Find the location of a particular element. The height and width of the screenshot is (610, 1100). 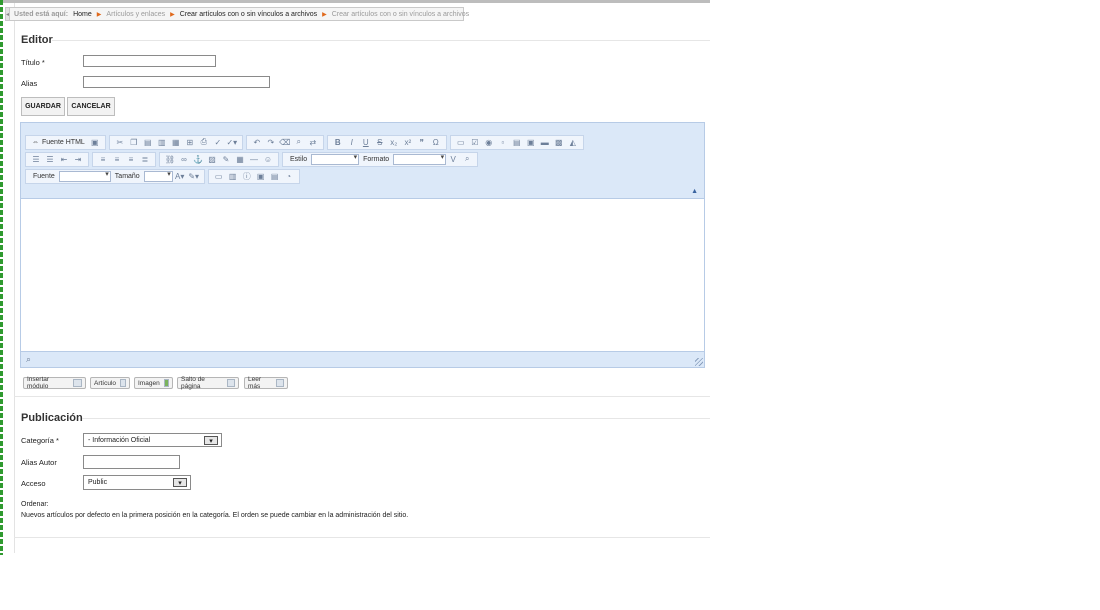

checkbox-icon: ☑ is located at coordinates (475, 142).